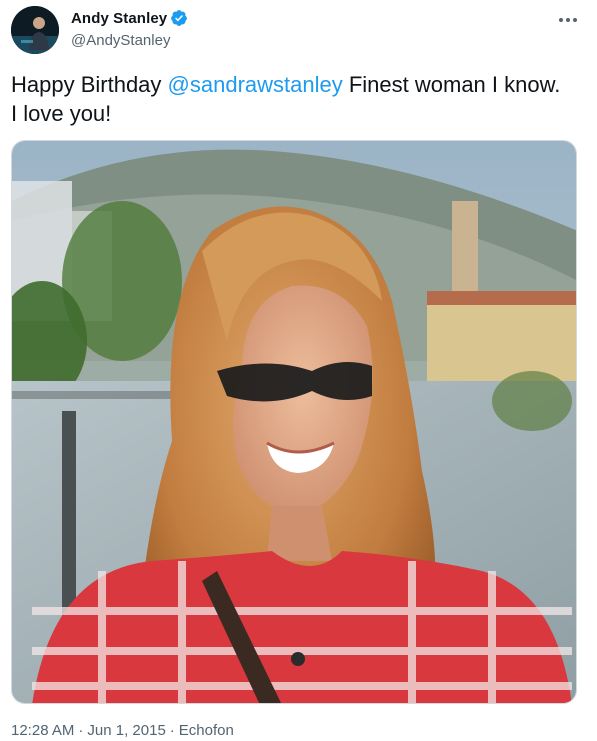  What do you see at coordinates (89, 84) in the screenshot?
I see `tweet-text-prefix: Happy Birthday` at bounding box center [89, 84].